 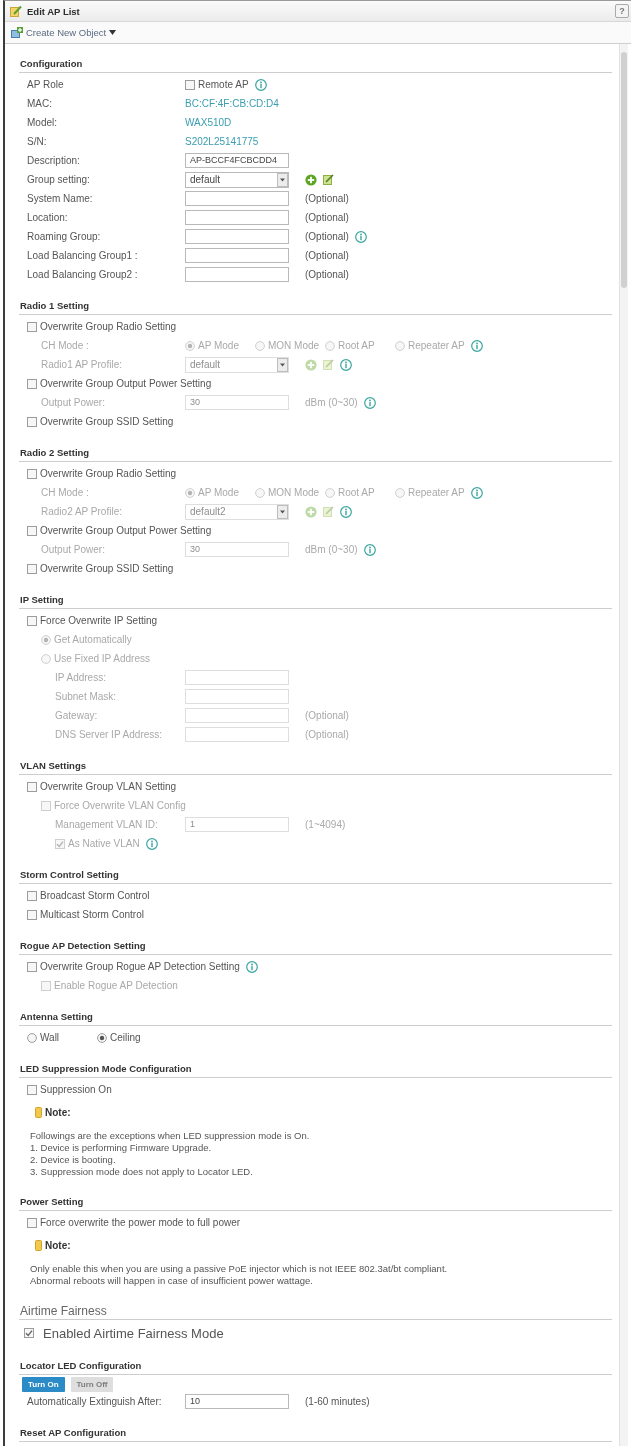 What do you see at coordinates (315, 1017) in the screenshot?
I see `section-heading: Antenna Setting` at bounding box center [315, 1017].